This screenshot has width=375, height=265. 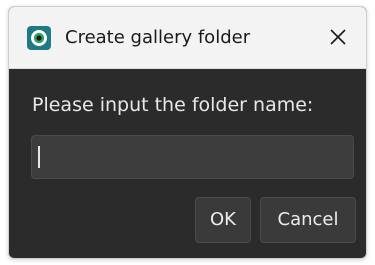 I want to click on folder-name-prompt: Please input the folder name:, so click(x=173, y=105).